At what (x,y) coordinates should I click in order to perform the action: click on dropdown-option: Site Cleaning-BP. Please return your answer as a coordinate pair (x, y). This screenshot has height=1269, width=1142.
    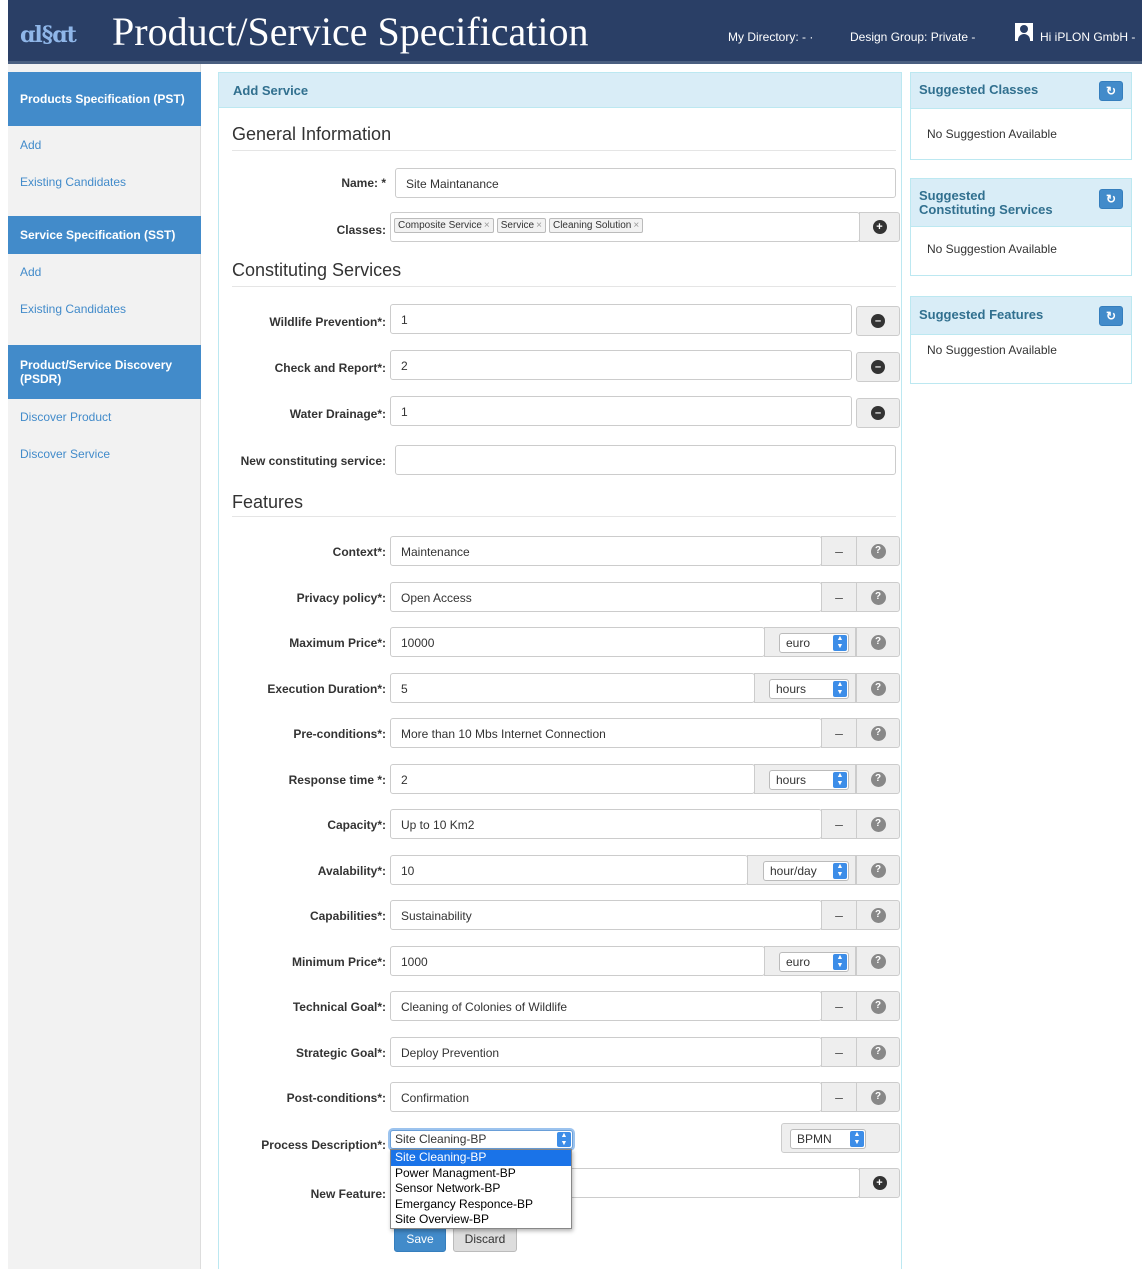
    Looking at the image, I should click on (481, 1158).